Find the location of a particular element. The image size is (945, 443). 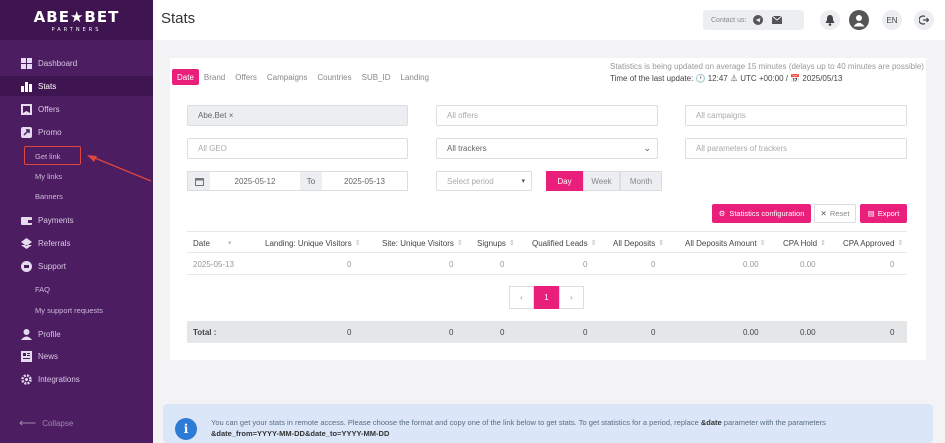

stats-icon is located at coordinates (26, 86).